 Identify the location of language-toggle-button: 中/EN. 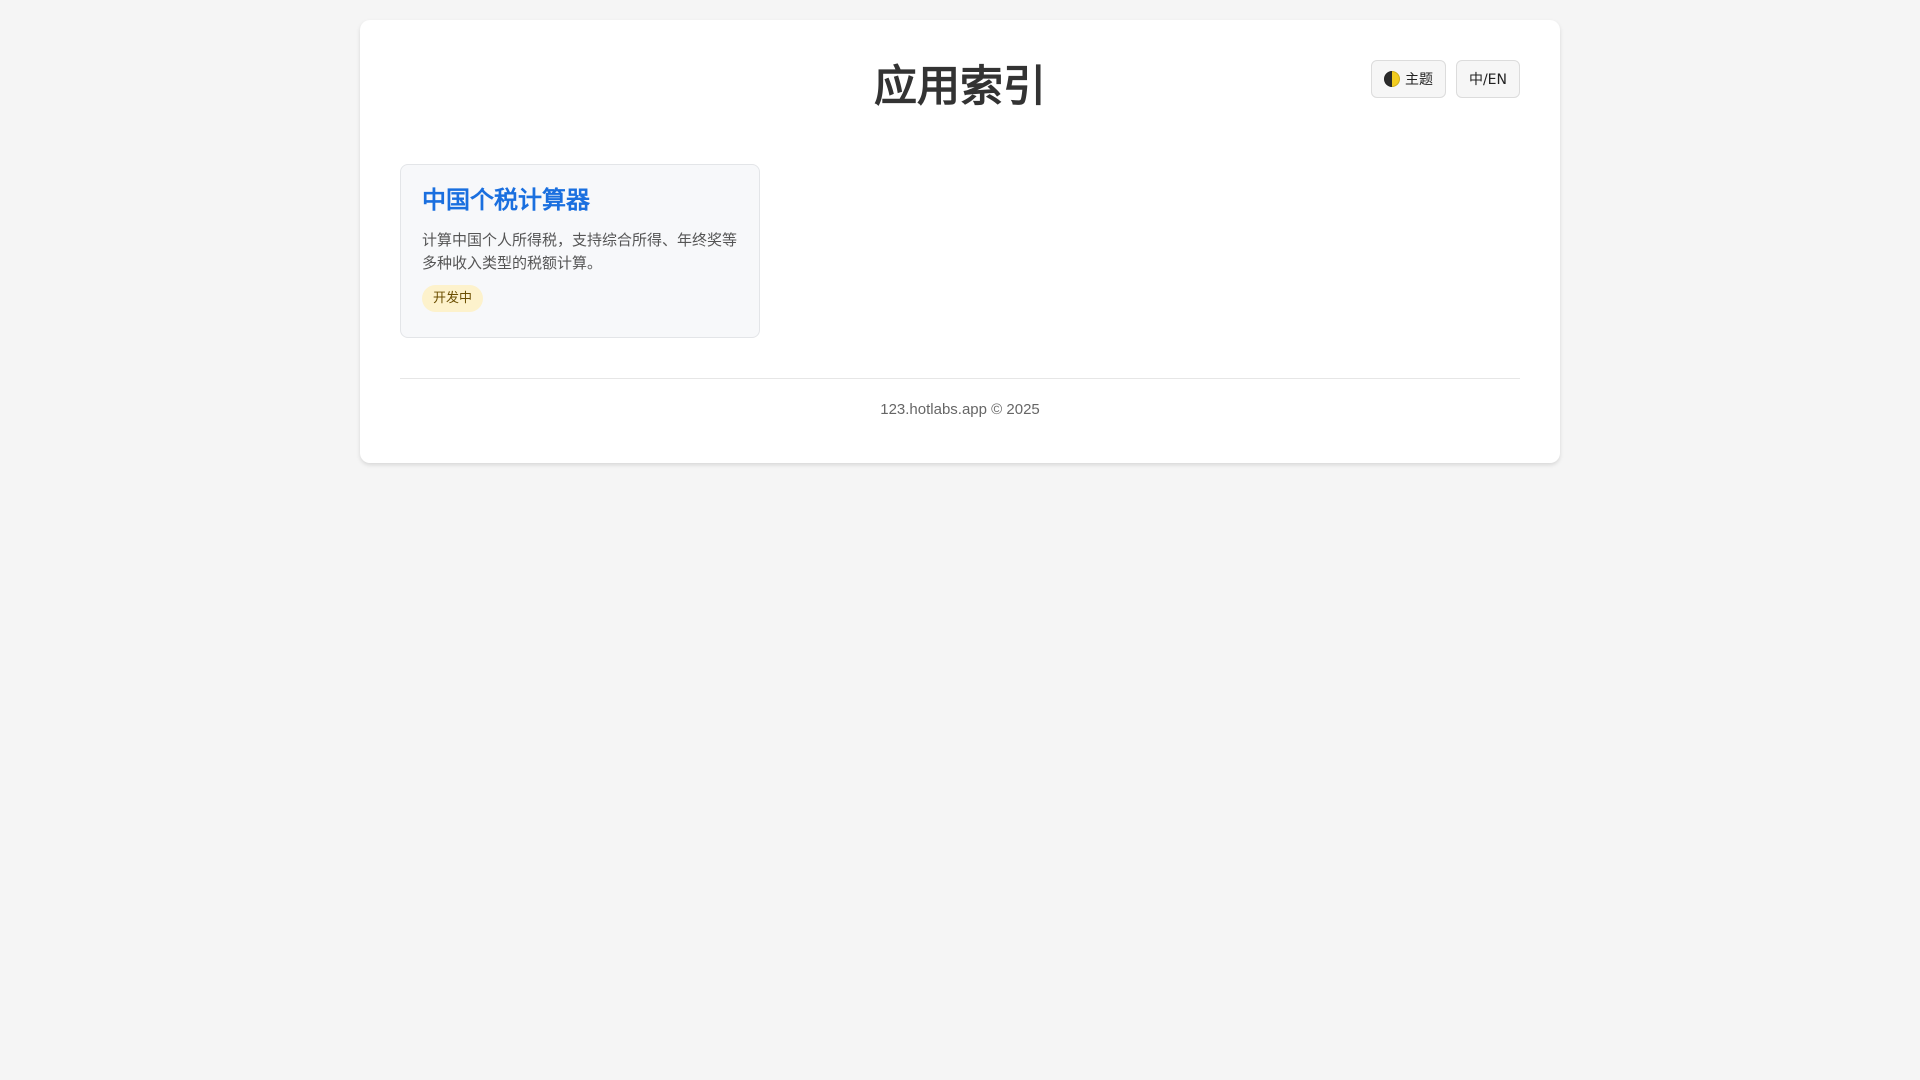
(1487, 79).